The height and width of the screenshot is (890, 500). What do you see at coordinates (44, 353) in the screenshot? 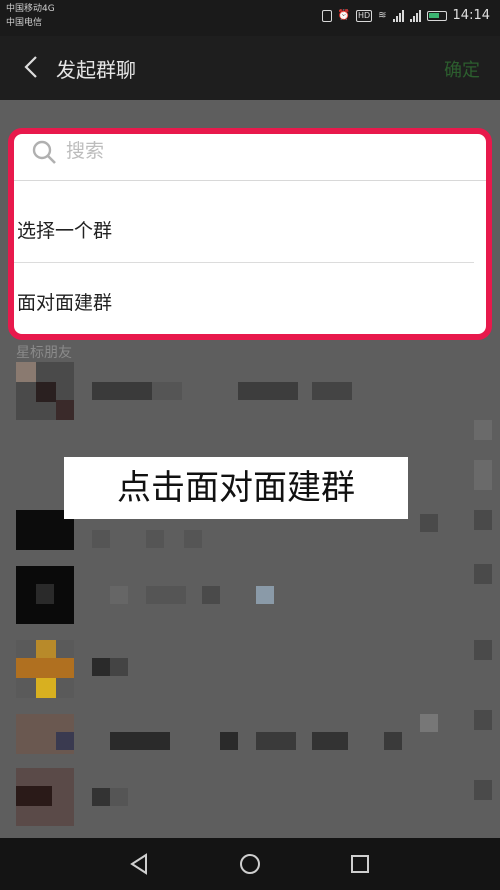
I see `starred-friends-label: 星标朋友` at bounding box center [44, 353].